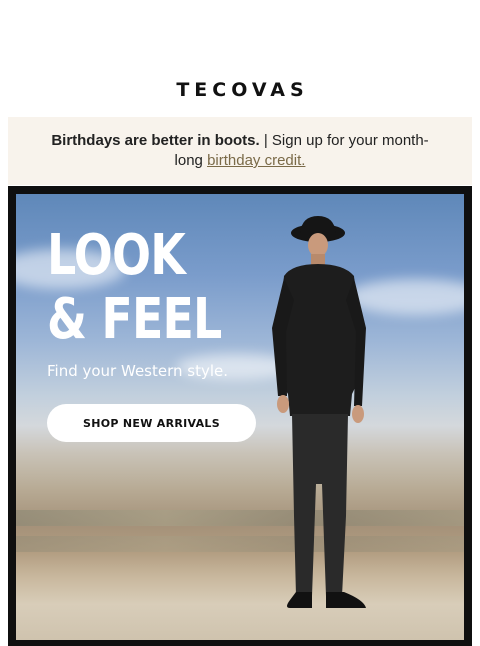 This screenshot has width=480, height=646. Describe the element at coordinates (138, 371) in the screenshot. I see `hero-subline: Find your Western style.` at that location.